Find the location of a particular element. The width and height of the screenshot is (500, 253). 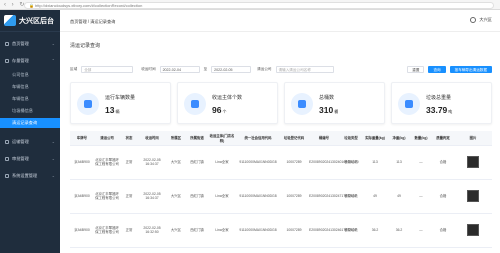

sidebar-item-bin: 垃圾桶信息 is located at coordinates (30, 111).